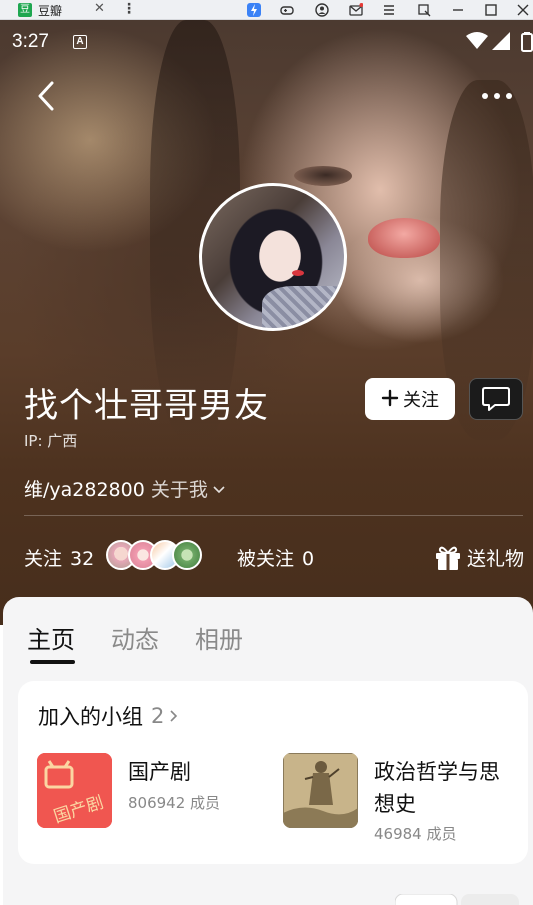 This screenshot has height=905, width=533. What do you see at coordinates (74, 790) in the screenshot?
I see `group-thumbnail: 国产剧` at bounding box center [74, 790].